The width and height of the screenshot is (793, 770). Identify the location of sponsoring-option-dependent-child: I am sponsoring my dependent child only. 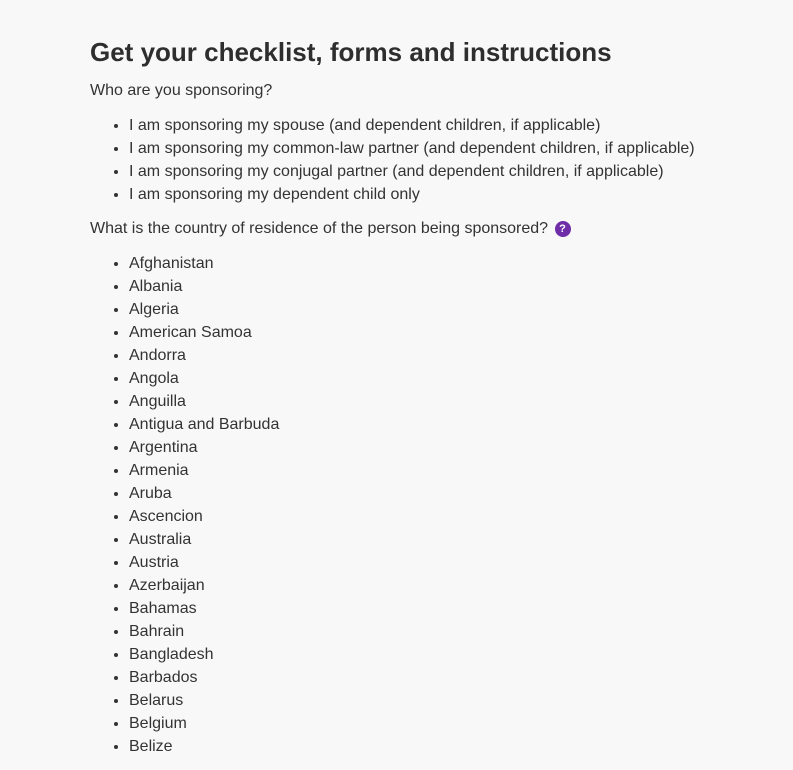
(449, 194).